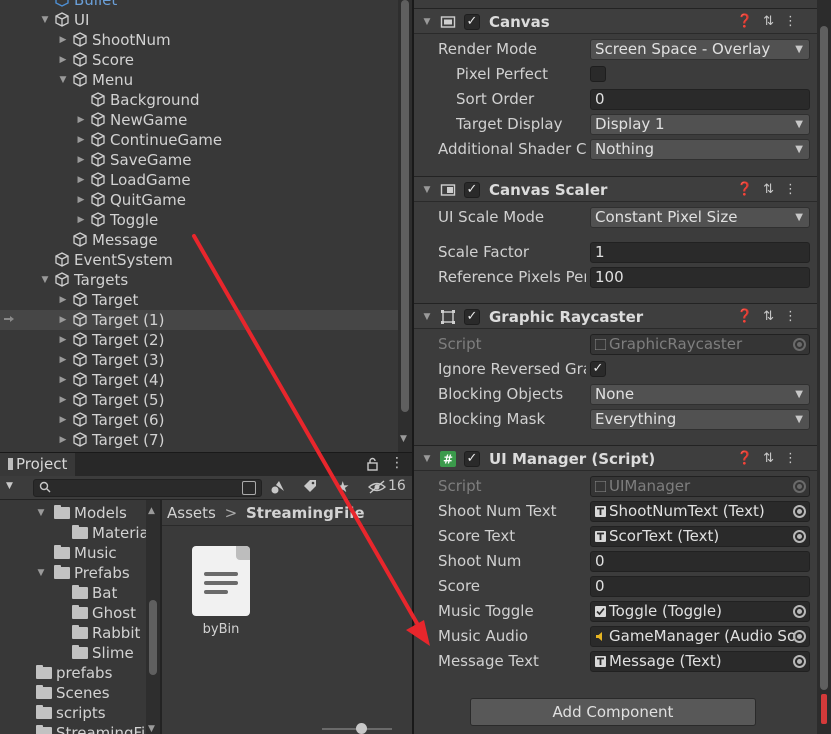 This screenshot has width=831, height=734. What do you see at coordinates (73, 653) in the screenshot?
I see `project-folder-item: Slime` at bounding box center [73, 653].